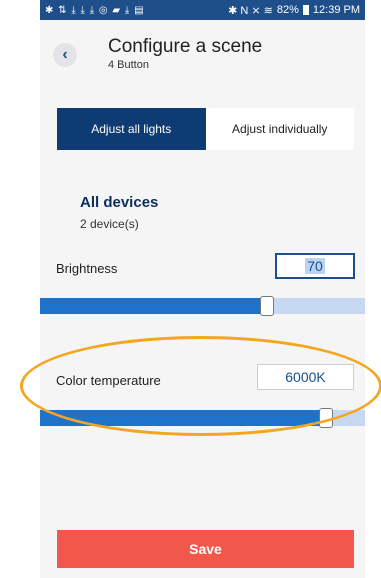  What do you see at coordinates (183, 418) in the screenshot?
I see `color-temperature-slider-fill` at bounding box center [183, 418].